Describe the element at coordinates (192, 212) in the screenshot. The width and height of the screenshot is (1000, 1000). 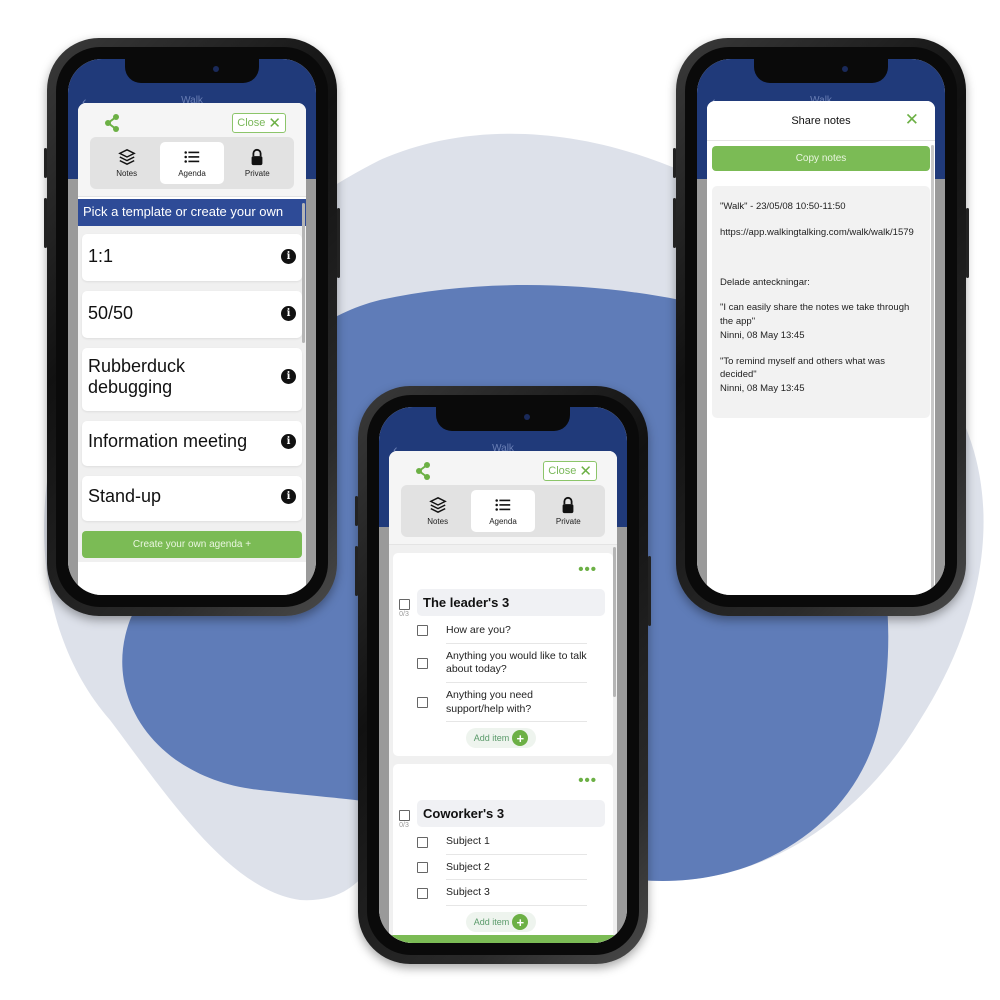
I see `template-banner: Pick a template or create your own` at that location.